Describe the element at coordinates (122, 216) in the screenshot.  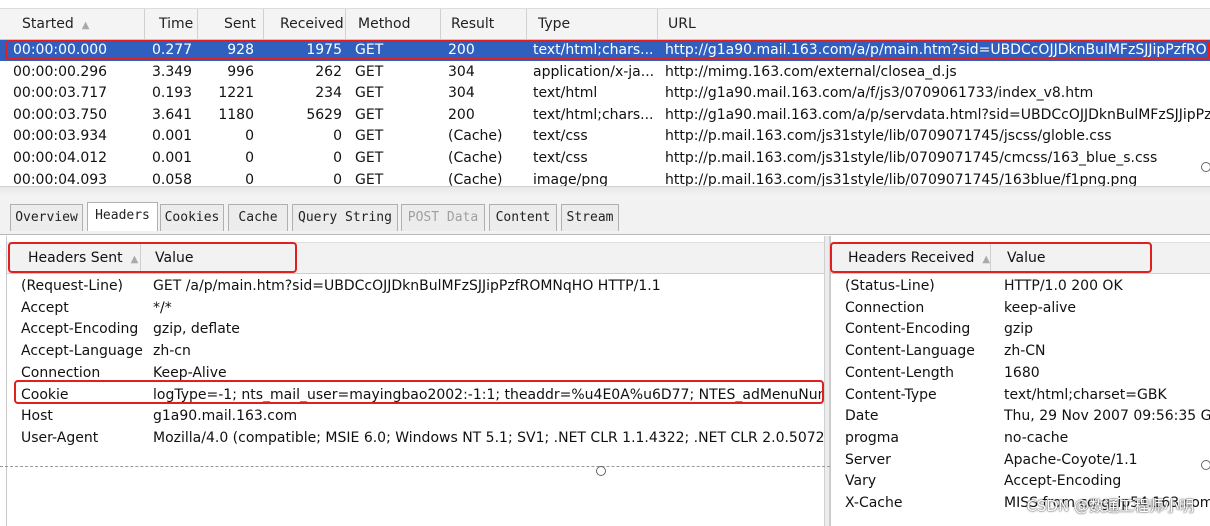
I see `tab-headers: Headers` at that location.